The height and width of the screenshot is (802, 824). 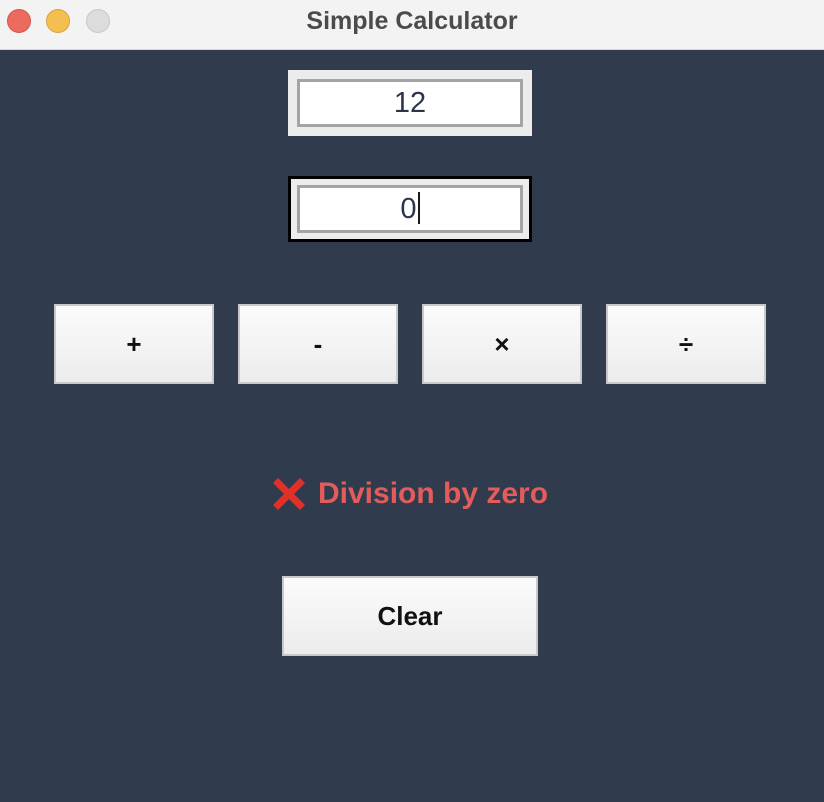 What do you see at coordinates (686, 344) in the screenshot?
I see `divide-button: ÷` at bounding box center [686, 344].